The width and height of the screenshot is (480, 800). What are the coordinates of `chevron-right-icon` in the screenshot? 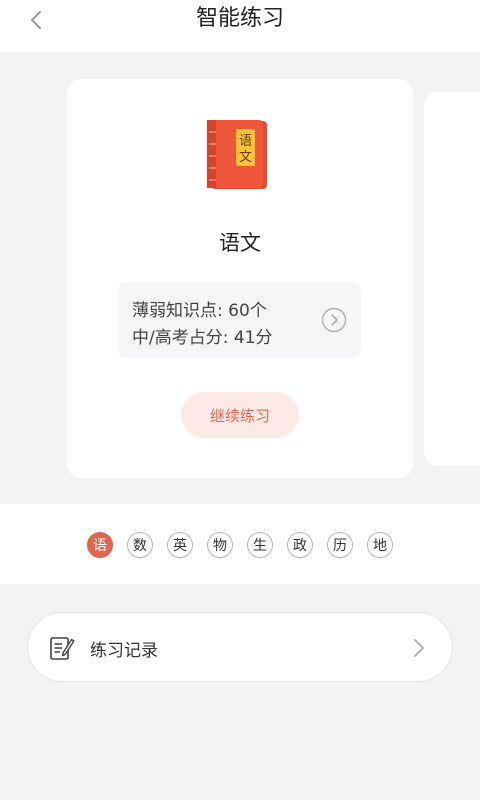 It's located at (419, 648).